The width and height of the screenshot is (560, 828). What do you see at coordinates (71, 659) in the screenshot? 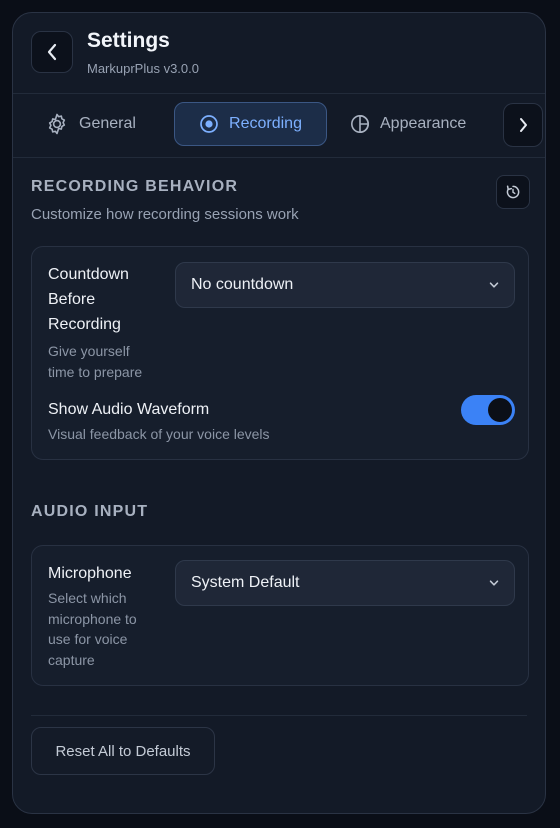
I see `microphone-help-line: capture` at bounding box center [71, 659].